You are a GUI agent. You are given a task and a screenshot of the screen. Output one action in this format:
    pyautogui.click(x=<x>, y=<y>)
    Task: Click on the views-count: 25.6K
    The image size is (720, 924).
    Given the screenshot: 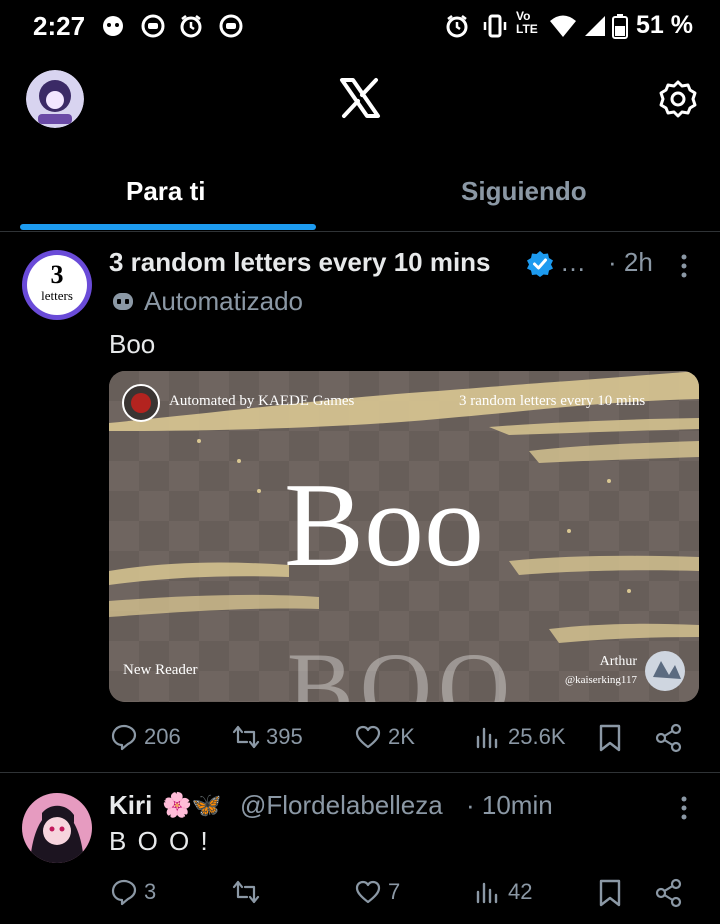 What is the action you would take?
    pyautogui.click(x=537, y=736)
    